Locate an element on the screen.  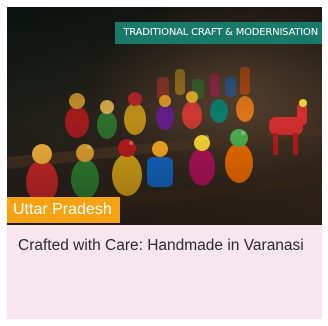
category-tag: TRADITIONAL CRAFT & MODERNISATION is located at coordinates (218, 33).